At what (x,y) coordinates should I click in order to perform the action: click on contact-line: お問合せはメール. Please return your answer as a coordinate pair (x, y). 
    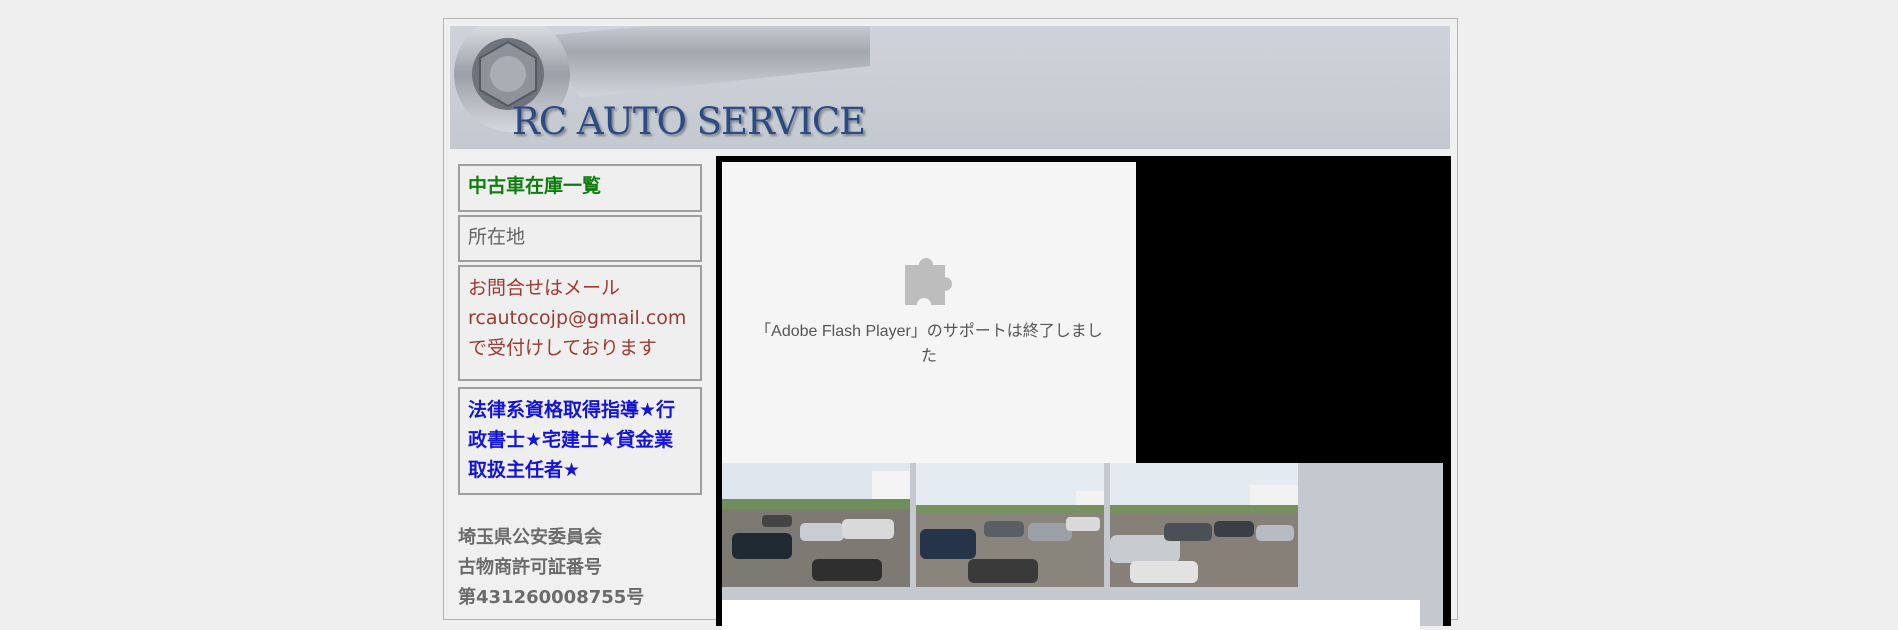
    Looking at the image, I should click on (544, 288).